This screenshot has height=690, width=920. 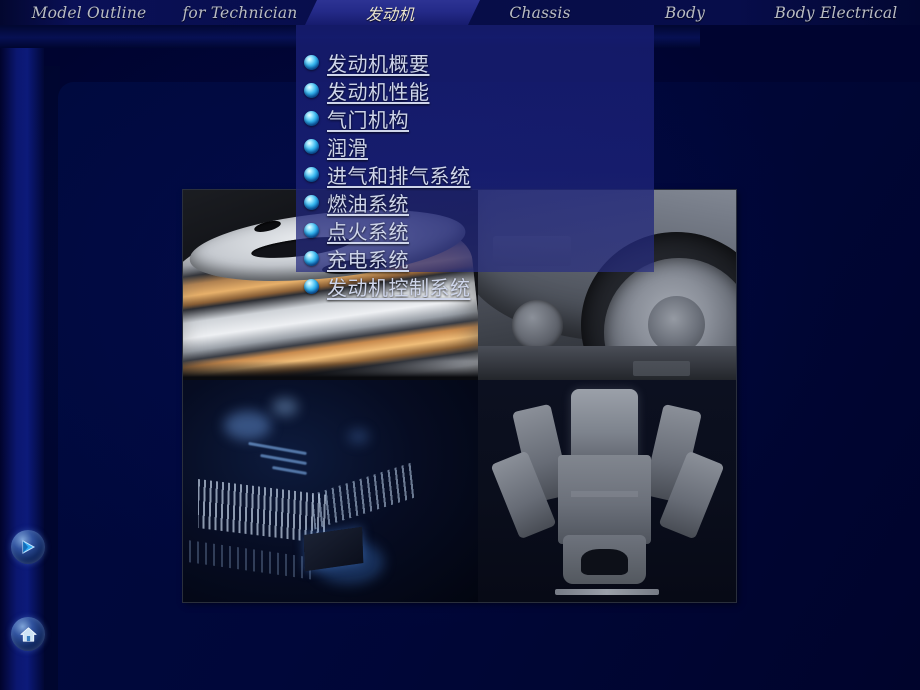 What do you see at coordinates (607, 362) in the screenshot?
I see `car-bumper` at bounding box center [607, 362].